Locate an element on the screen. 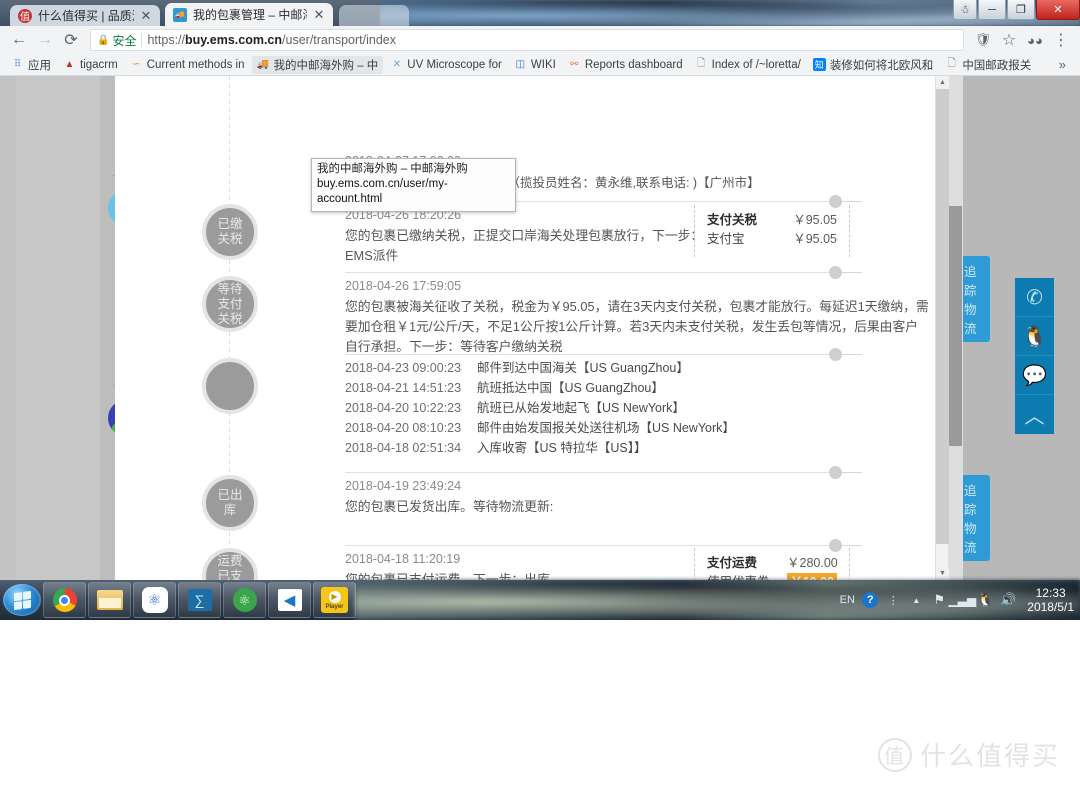 The image size is (1080, 791). bookmark-tigacrm: ▲ tigacrm is located at coordinates (90, 65).